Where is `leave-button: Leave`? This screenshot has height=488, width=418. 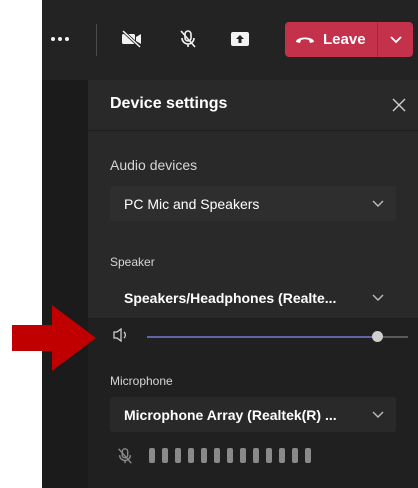 leave-button: Leave is located at coordinates (349, 39).